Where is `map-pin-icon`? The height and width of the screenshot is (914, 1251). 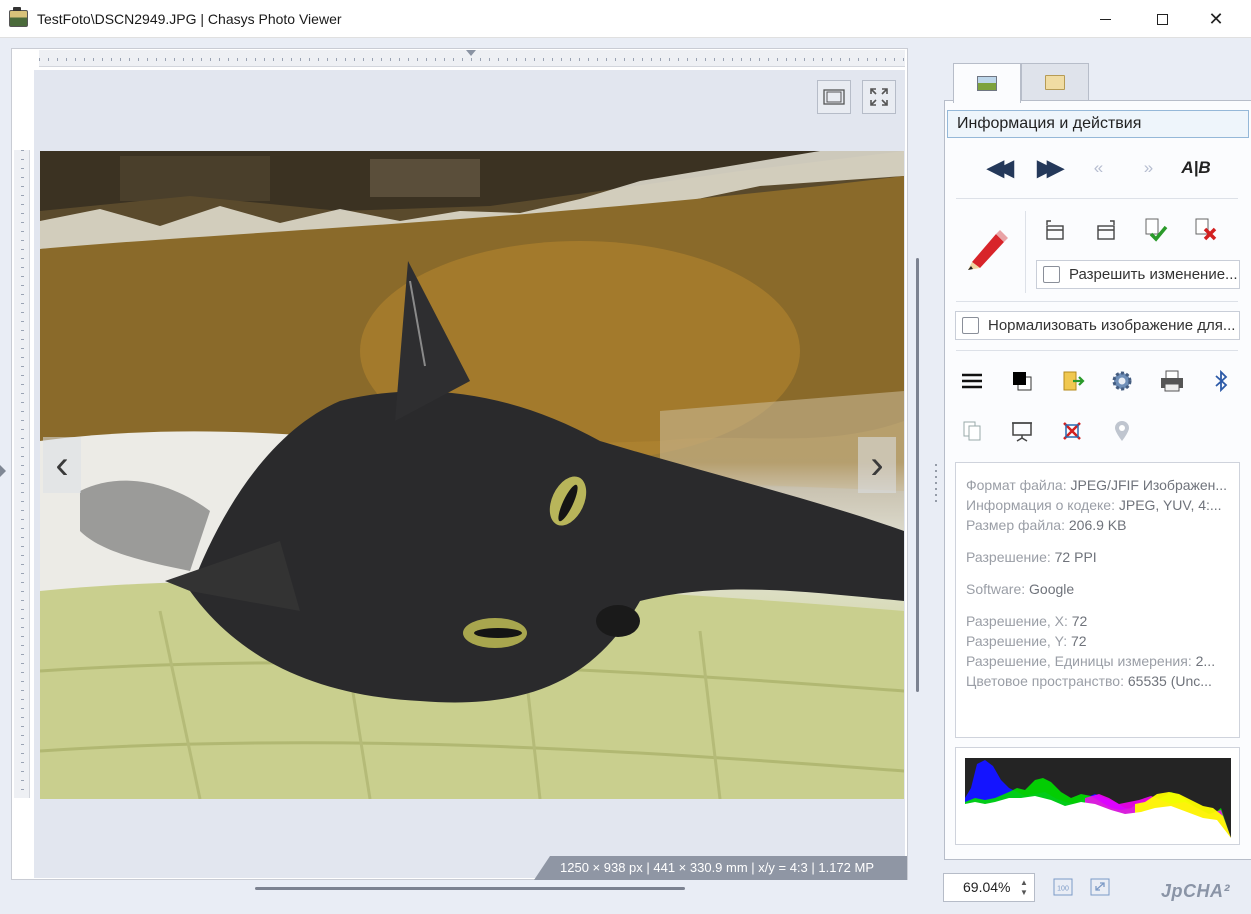
map-pin-icon is located at coordinates (1122, 431).